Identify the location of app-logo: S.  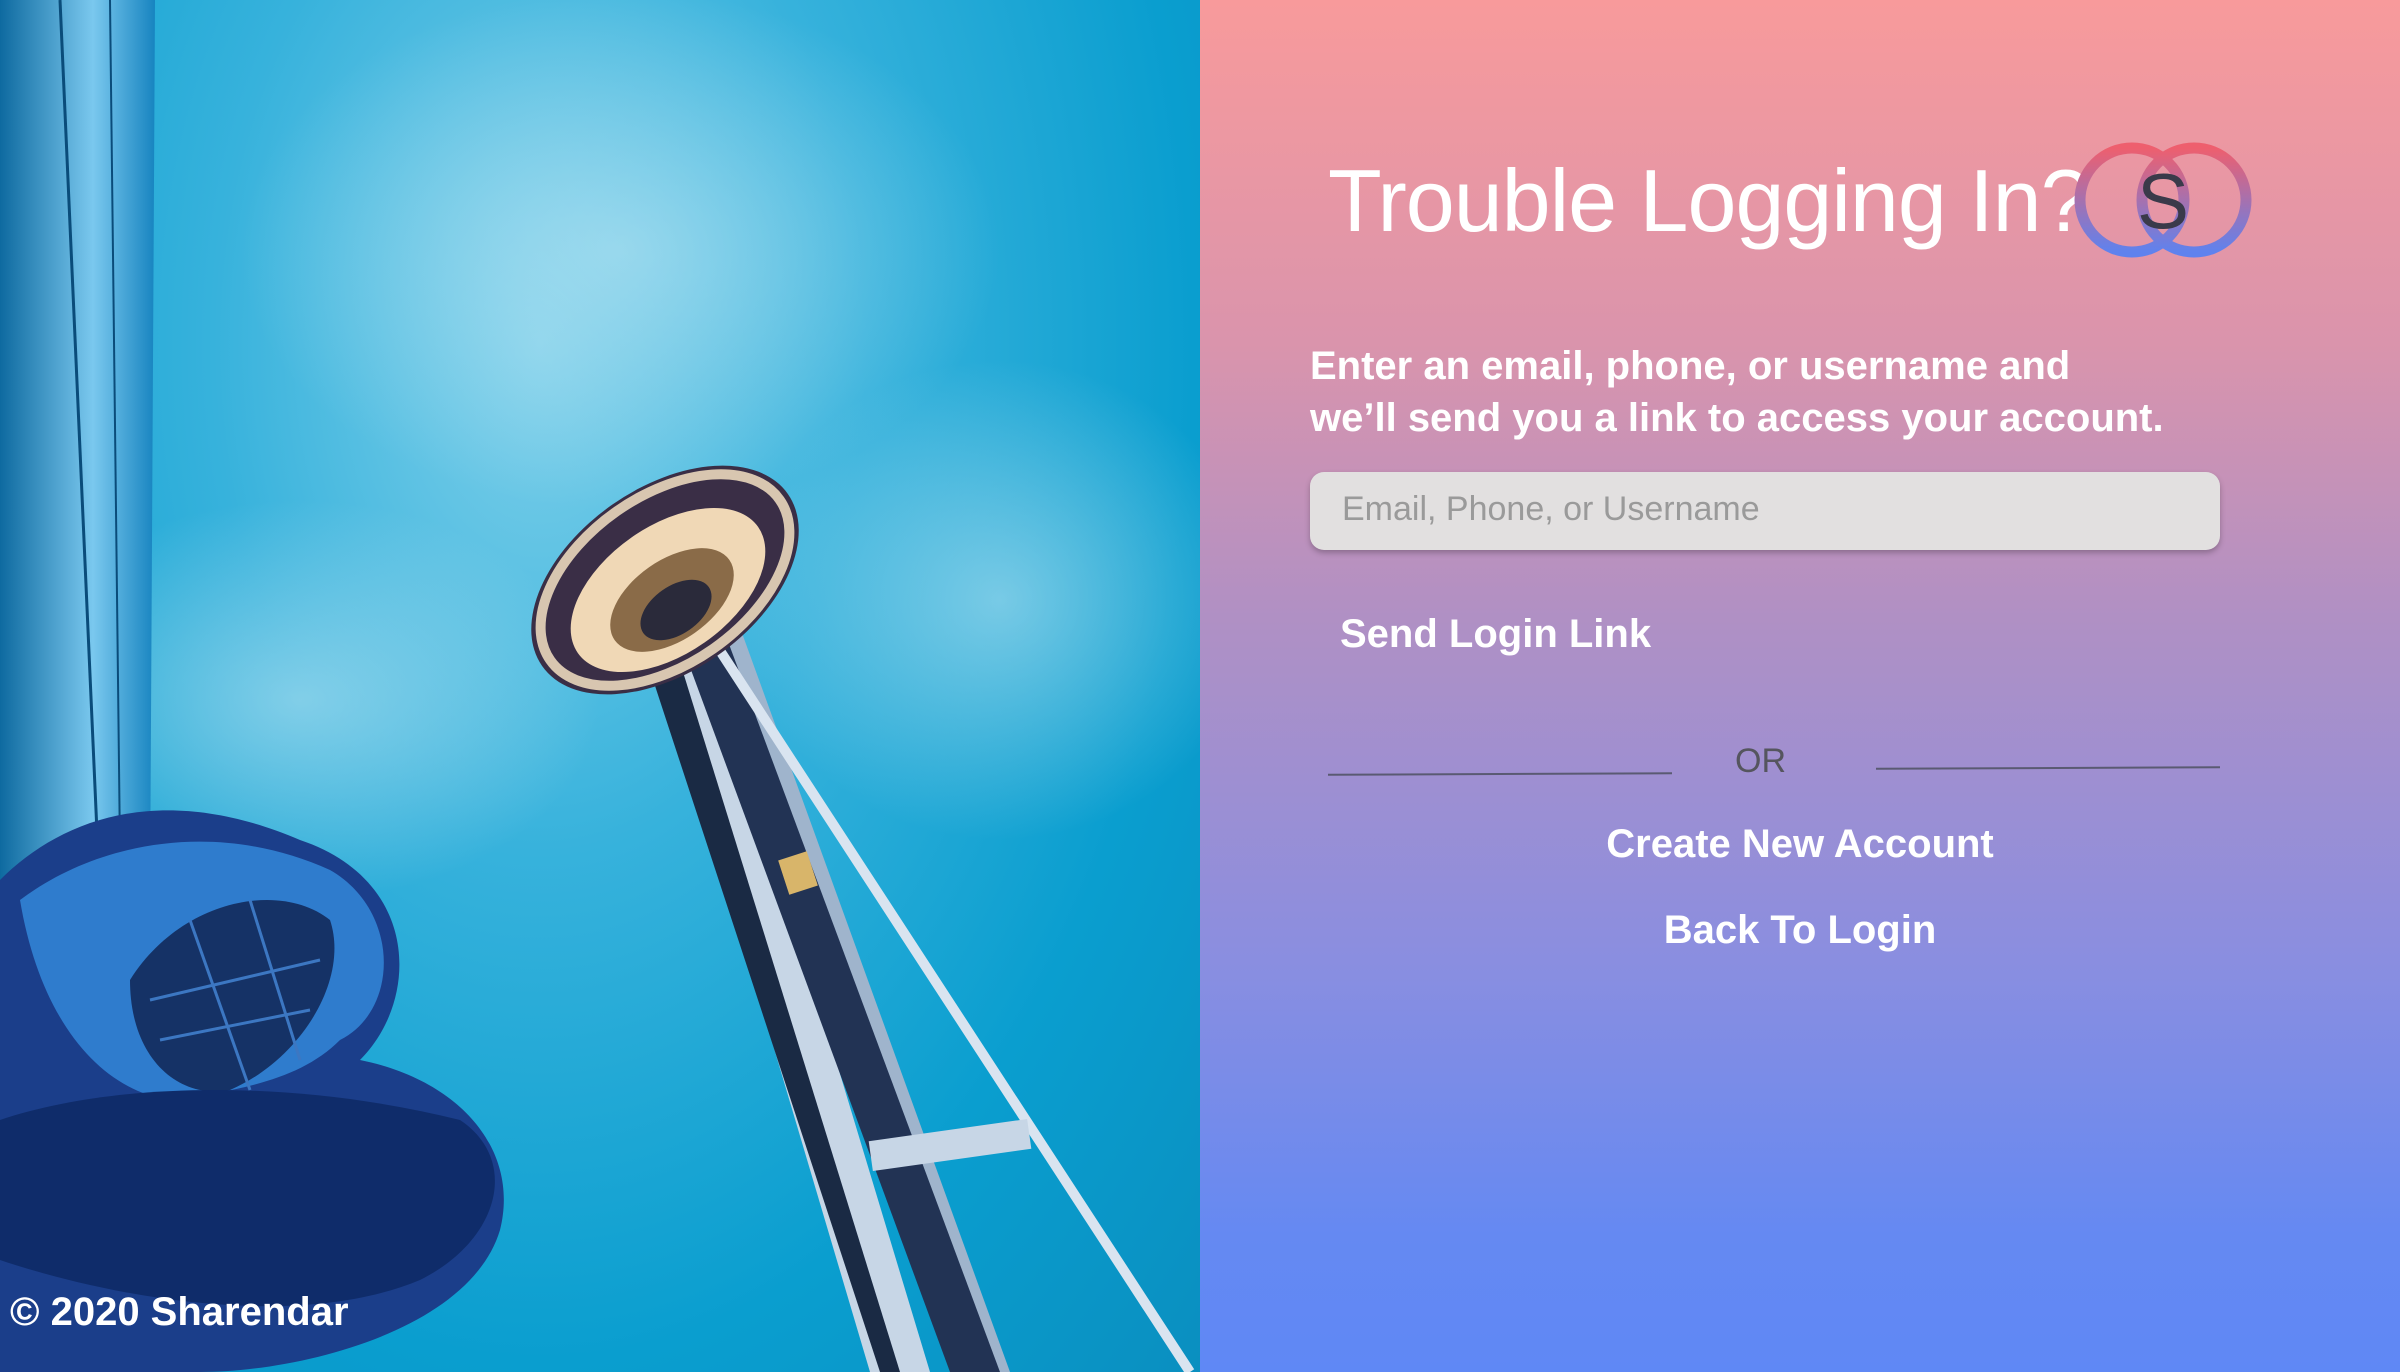
(2164, 202).